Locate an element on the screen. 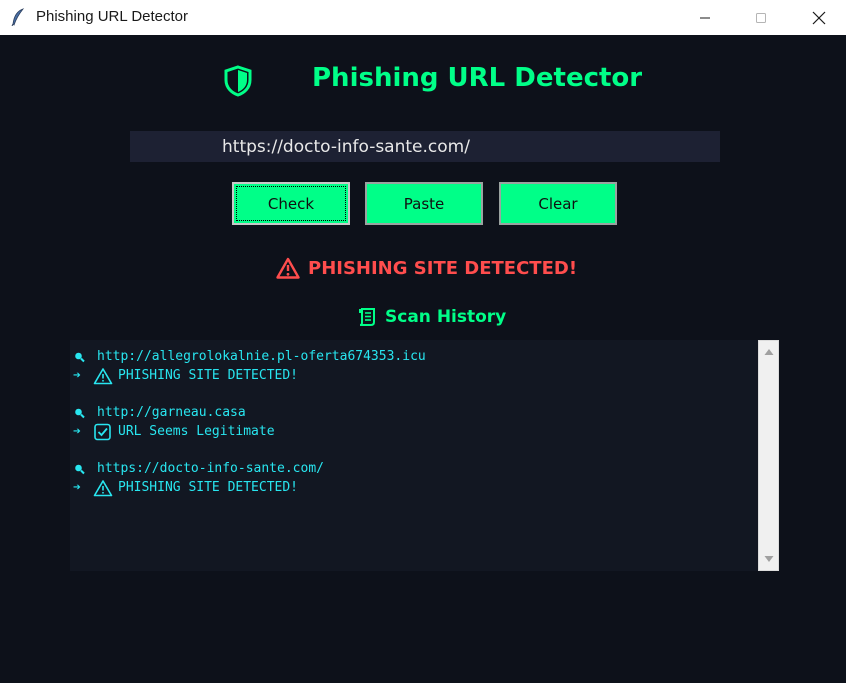 The image size is (846, 683). page-title: Phishing URL Detector is located at coordinates (477, 78).